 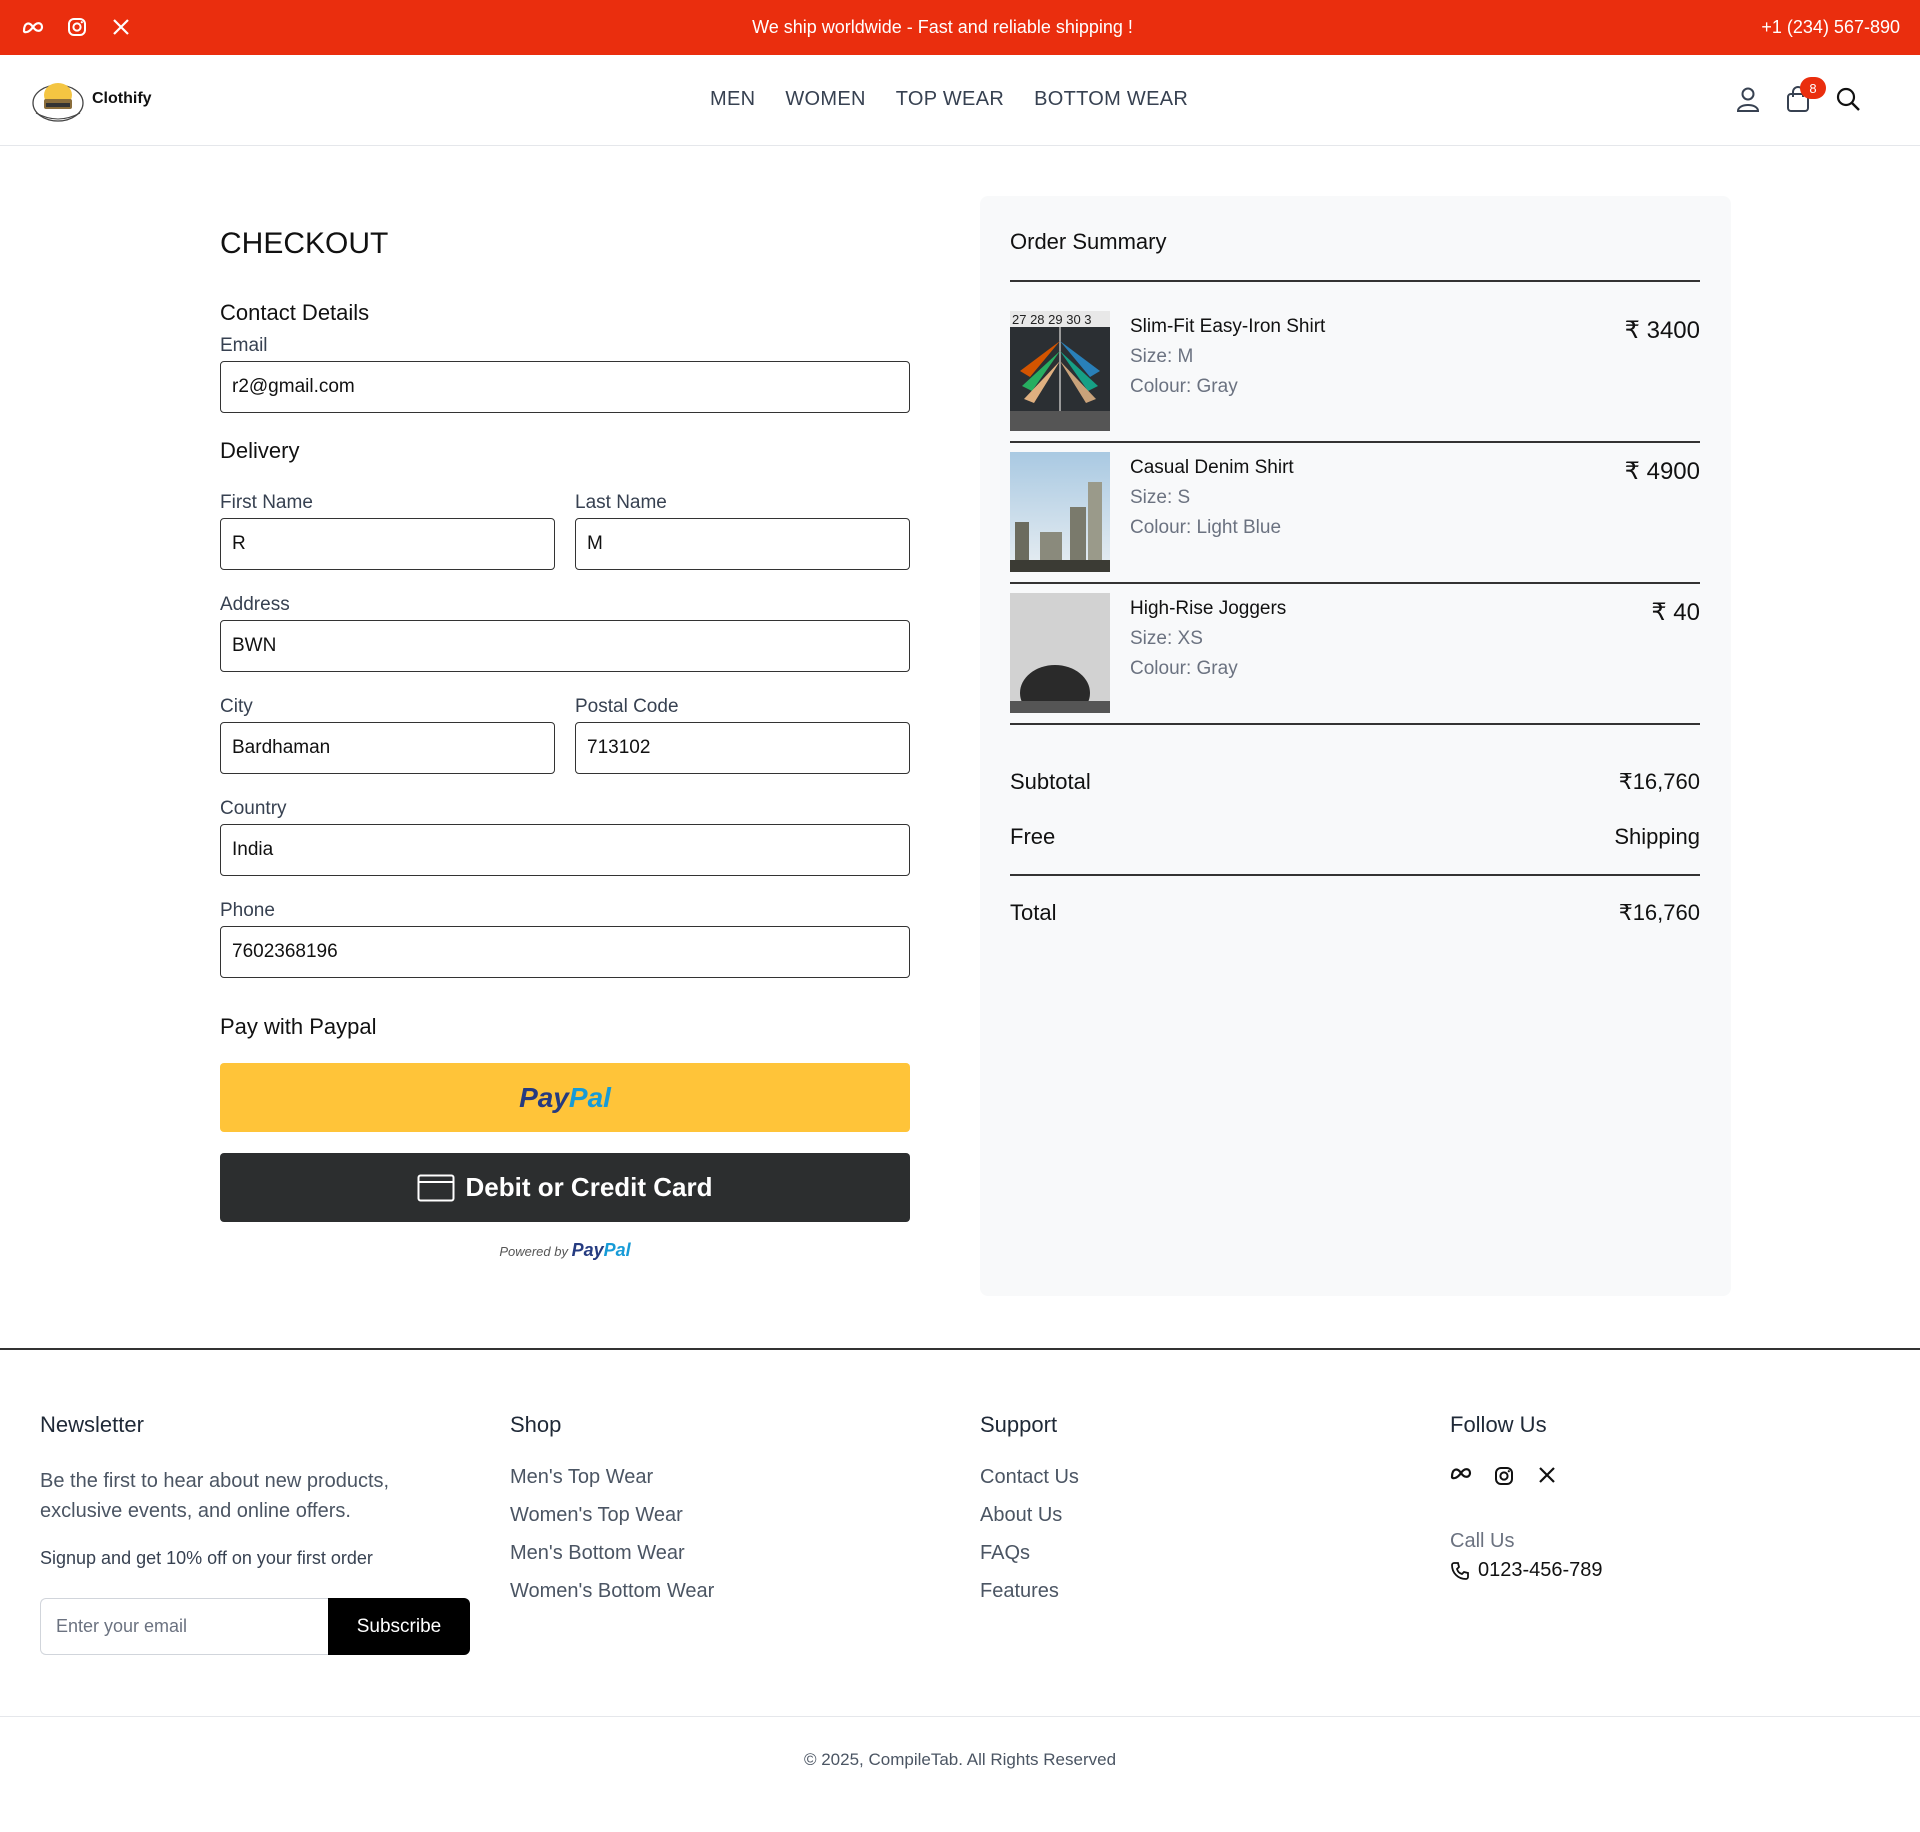 What do you see at coordinates (1019, 1424) in the screenshot?
I see `support-title: Support` at bounding box center [1019, 1424].